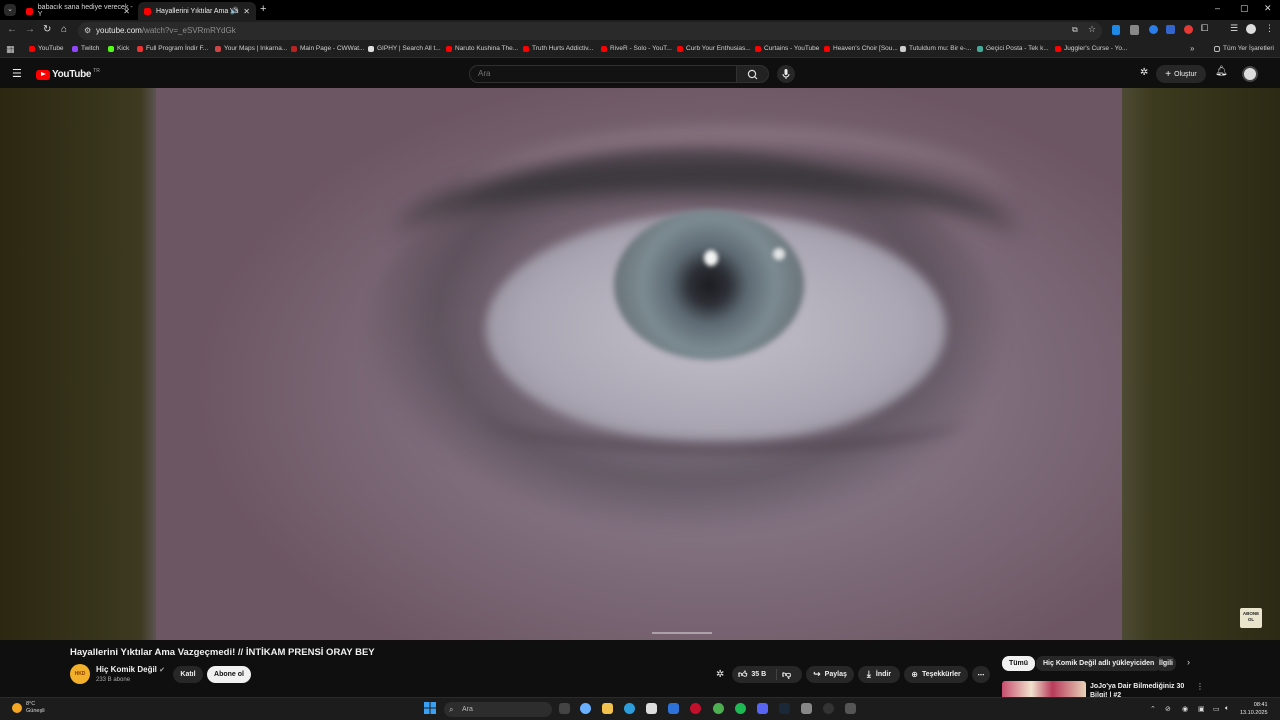 The height and width of the screenshot is (720, 1280). What do you see at coordinates (673, 708) in the screenshot?
I see `outlook-icon` at bounding box center [673, 708].